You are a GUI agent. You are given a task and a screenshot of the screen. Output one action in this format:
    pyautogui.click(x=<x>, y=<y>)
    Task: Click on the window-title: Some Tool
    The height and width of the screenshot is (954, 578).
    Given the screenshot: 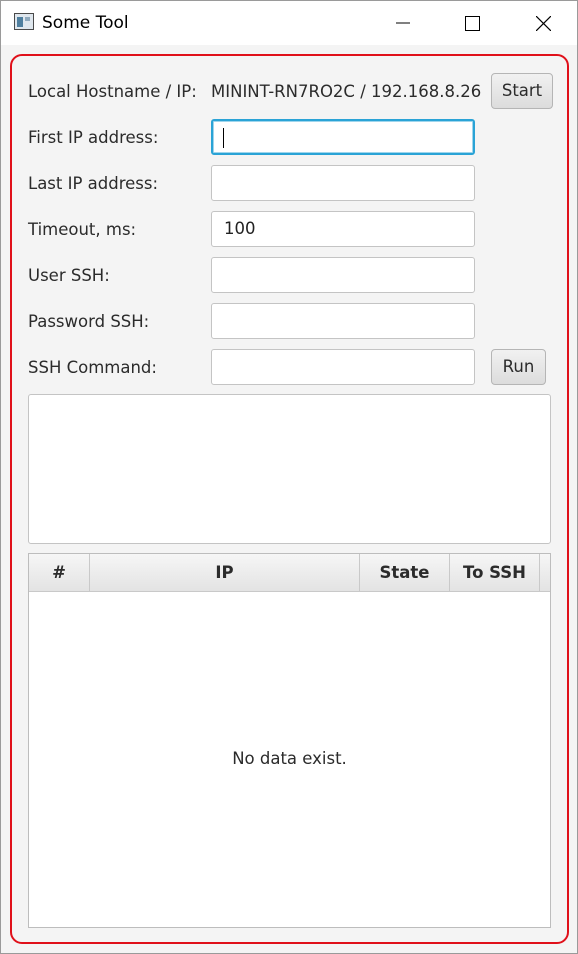 What is the action you would take?
    pyautogui.click(x=85, y=23)
    